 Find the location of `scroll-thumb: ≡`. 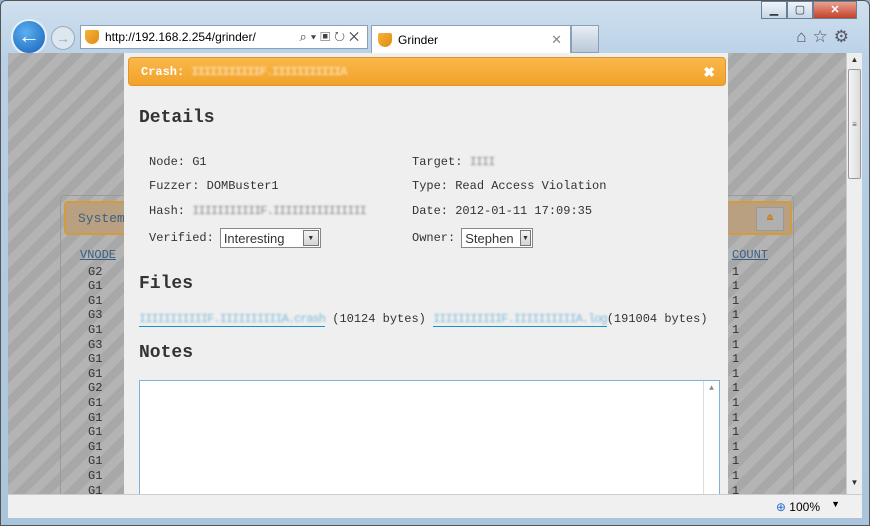

scroll-thumb: ≡ is located at coordinates (854, 124).